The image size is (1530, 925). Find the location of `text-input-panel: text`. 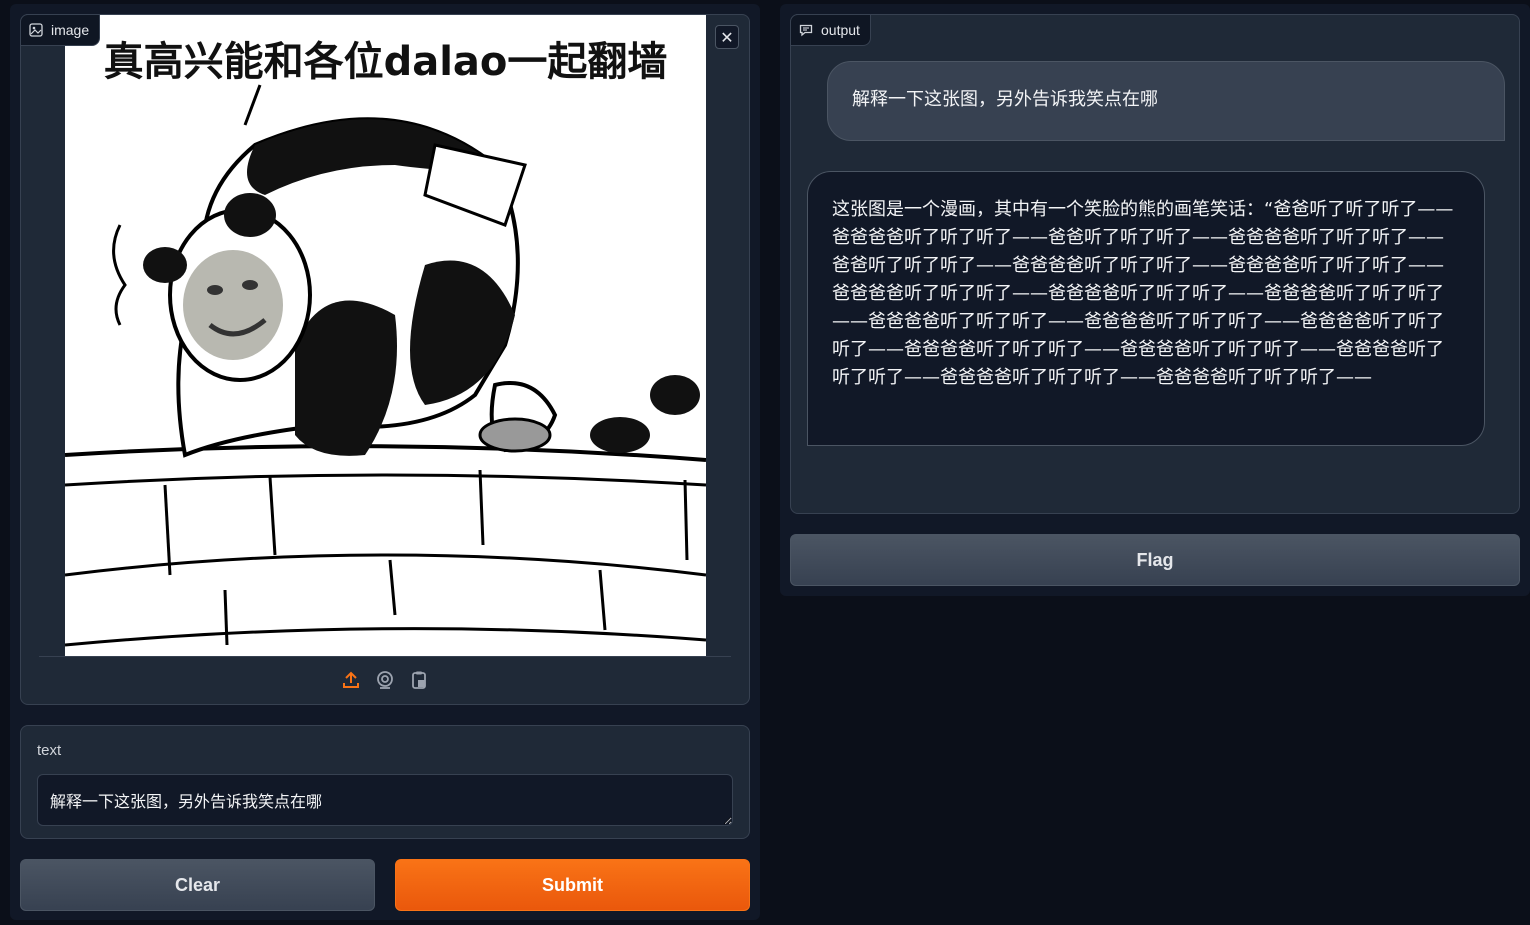

text-input-panel: text is located at coordinates (385, 782).